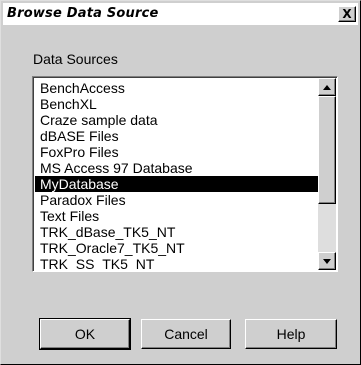  Describe the element at coordinates (176, 136) in the screenshot. I see `list-item: dBASE Files` at that location.